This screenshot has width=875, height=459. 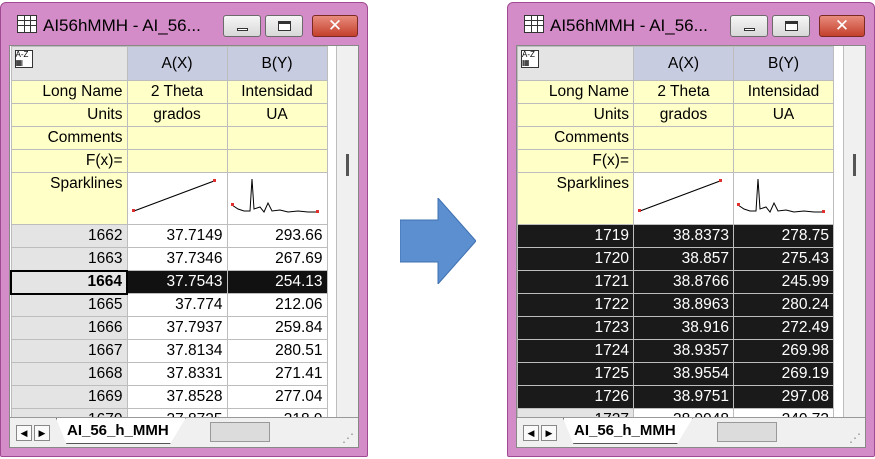 I want to click on row-number: 1724, so click(x=575, y=351).